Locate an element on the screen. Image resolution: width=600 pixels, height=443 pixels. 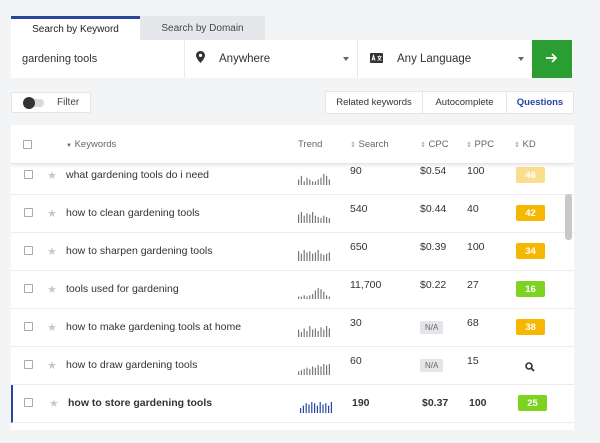
tab-questions: Questions is located at coordinates (540, 102).